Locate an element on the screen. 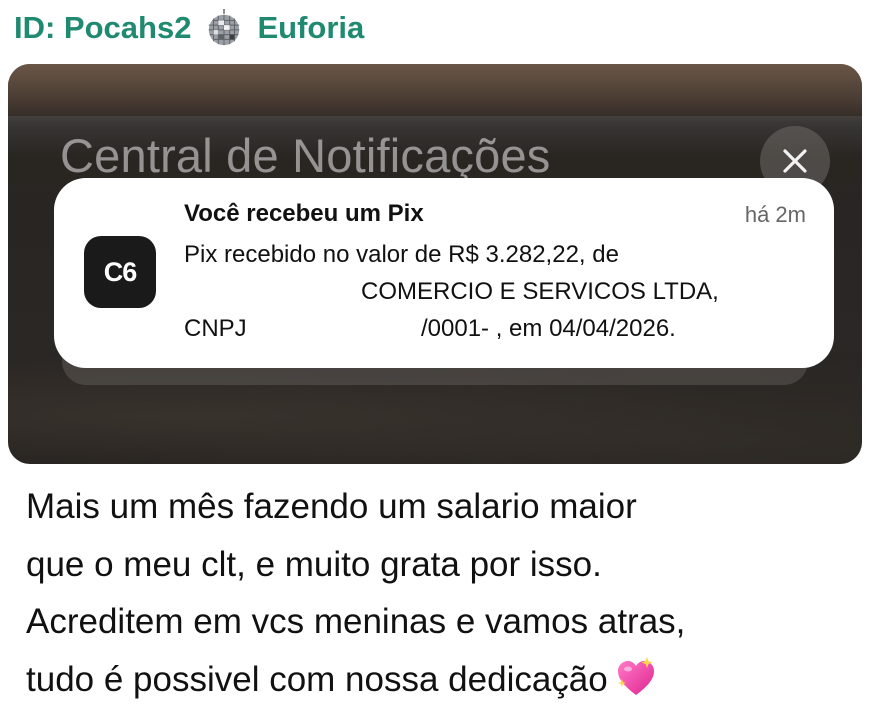 This screenshot has height=719, width=872. caption-line-2: que o meu clt, e muito grata por isso. is located at coordinates (314, 564).